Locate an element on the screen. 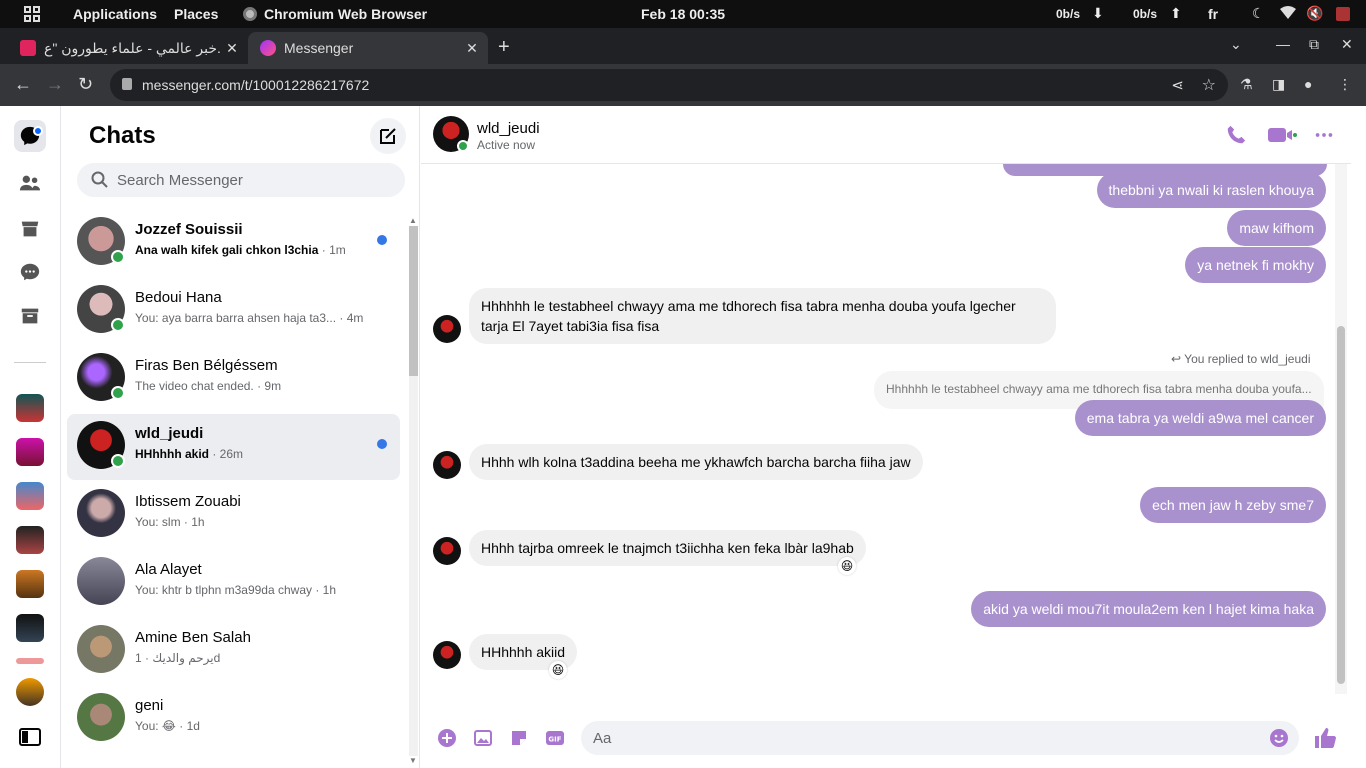 This screenshot has width=1366, height=768. chat-name: Ala Alayet is located at coordinates (168, 569).